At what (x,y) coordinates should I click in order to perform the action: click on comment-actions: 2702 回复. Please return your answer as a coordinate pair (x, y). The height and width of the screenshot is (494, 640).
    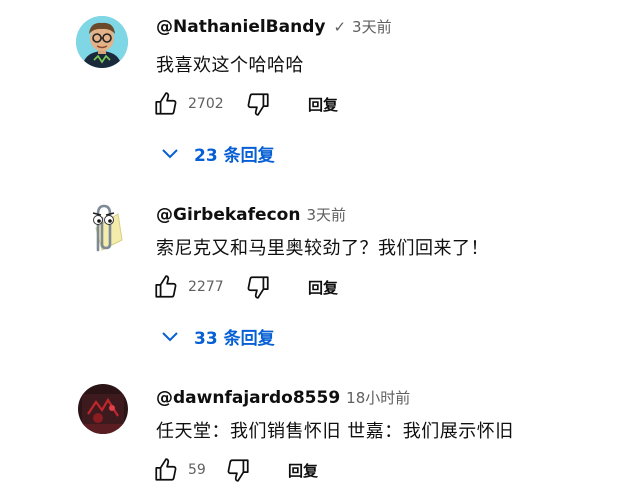
    Looking at the image, I should click on (244, 104).